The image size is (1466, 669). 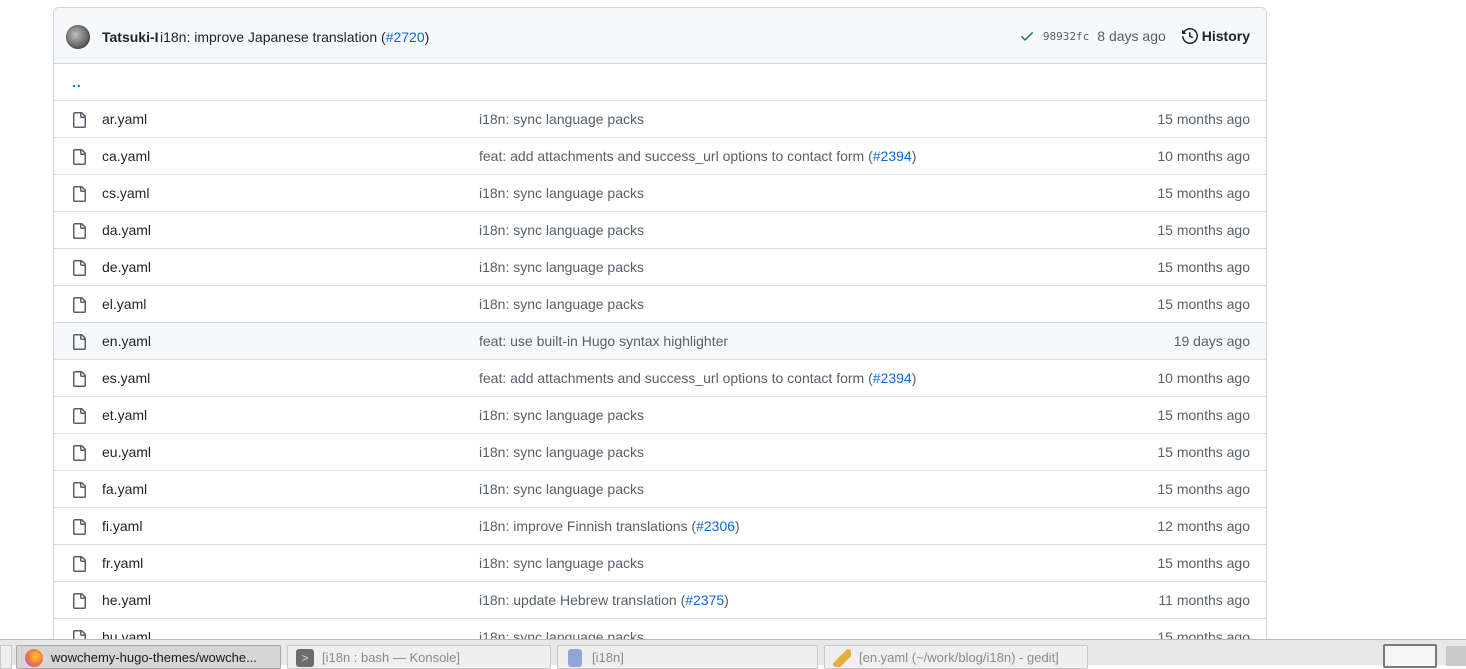 What do you see at coordinates (1215, 36) in the screenshot?
I see `history-button: History` at bounding box center [1215, 36].